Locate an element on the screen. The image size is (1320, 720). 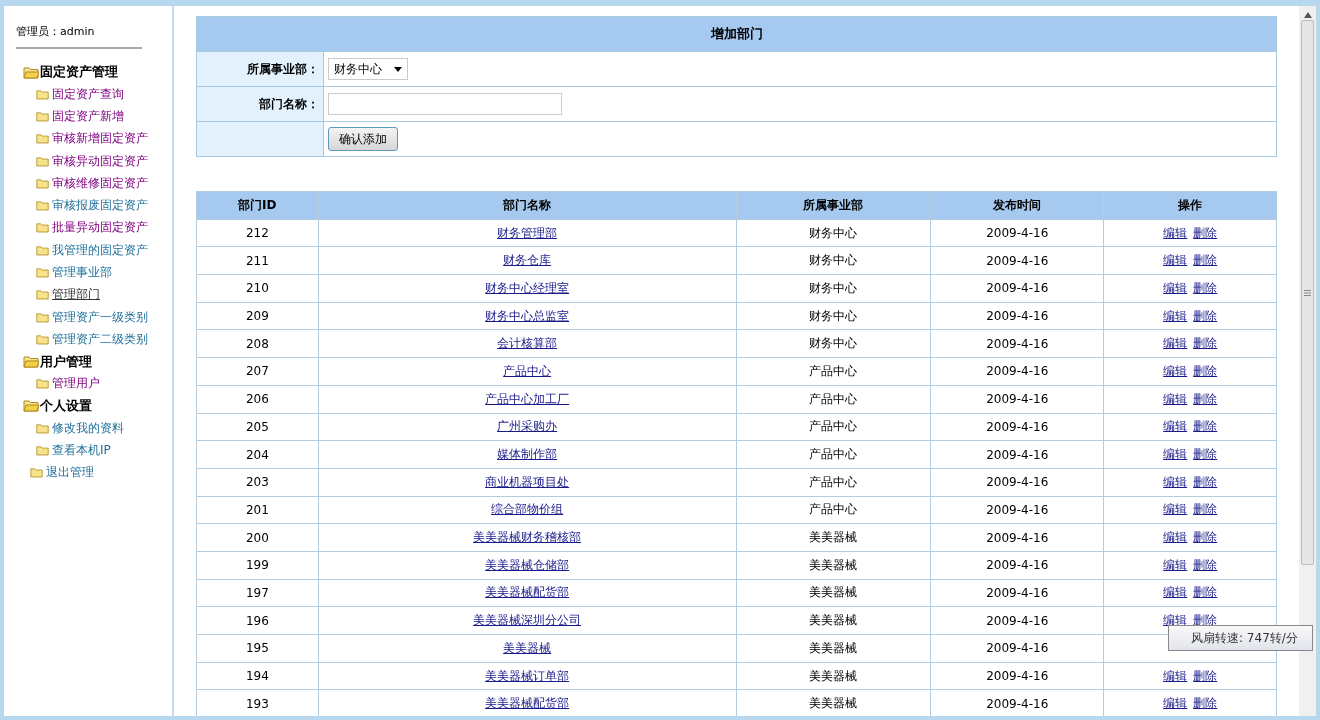
sidebar-link: 固定资产查询 is located at coordinates (104, 94).